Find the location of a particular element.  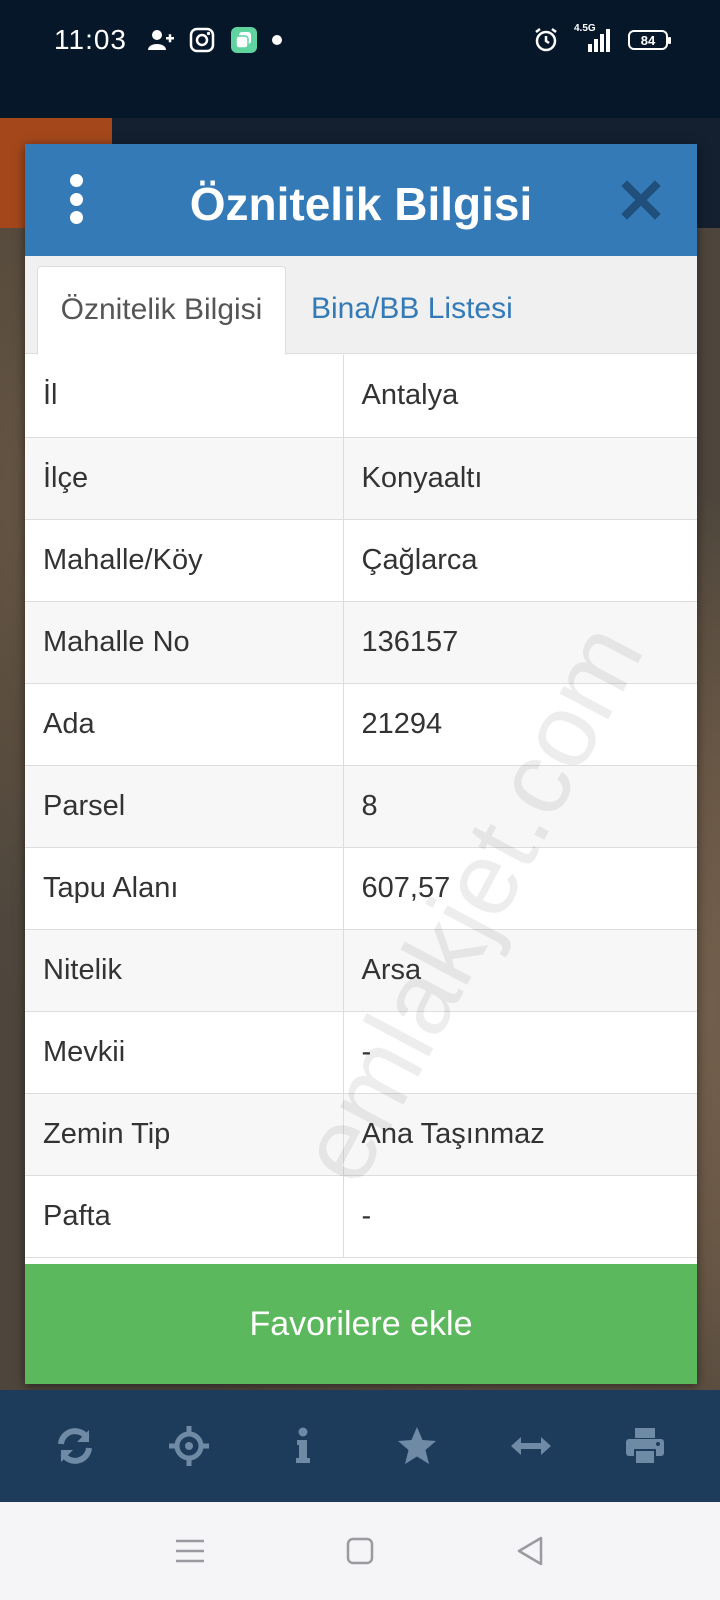

table-row: Tapu Alanı 607,57 is located at coordinates (361, 888).